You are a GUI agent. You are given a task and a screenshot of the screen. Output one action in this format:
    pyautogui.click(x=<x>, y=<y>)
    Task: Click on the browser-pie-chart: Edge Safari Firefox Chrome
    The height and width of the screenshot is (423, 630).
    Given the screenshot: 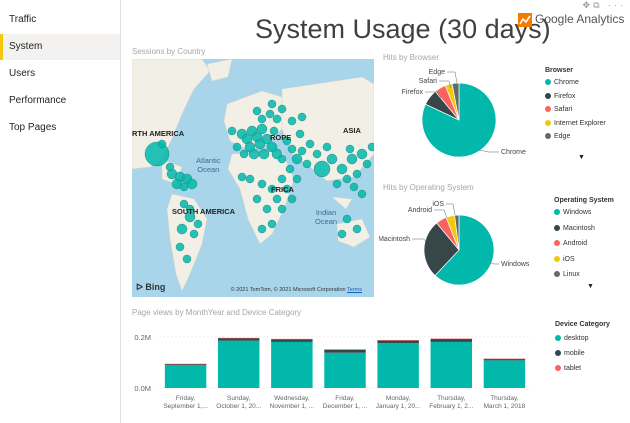 What is the action you would take?
    pyautogui.click(x=464, y=122)
    